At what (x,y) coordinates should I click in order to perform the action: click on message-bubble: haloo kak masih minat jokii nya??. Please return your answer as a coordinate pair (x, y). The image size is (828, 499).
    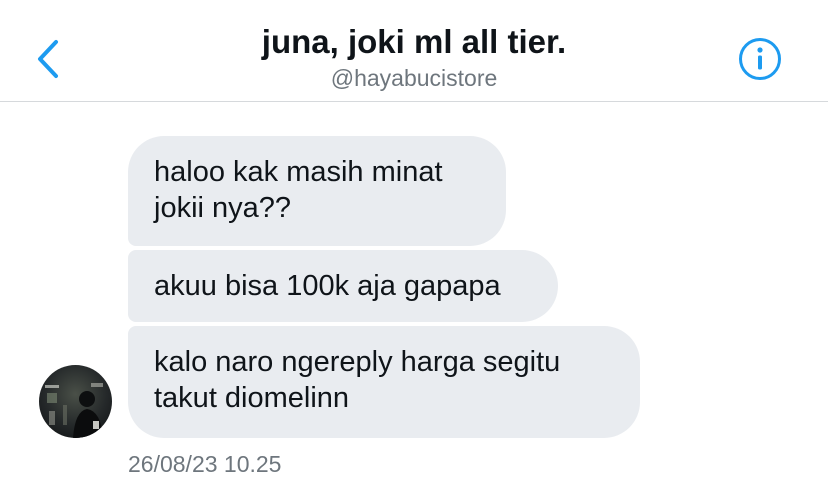
    Looking at the image, I should click on (317, 191).